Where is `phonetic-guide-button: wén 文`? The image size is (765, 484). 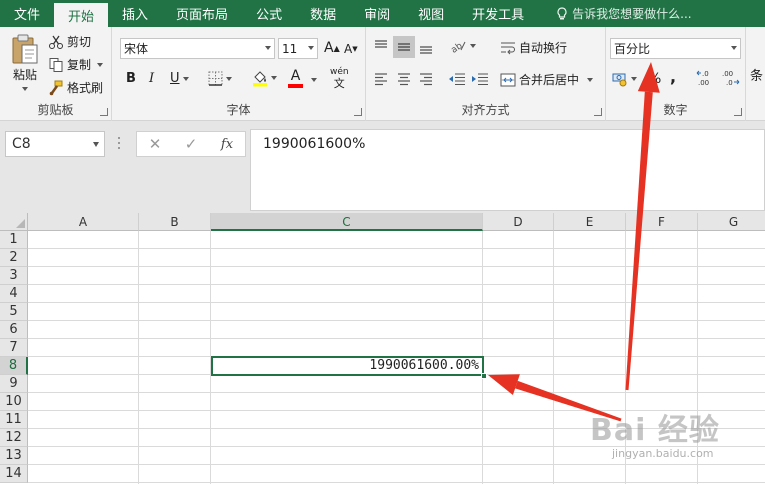 phonetic-guide-button: wén 文 is located at coordinates (339, 78).